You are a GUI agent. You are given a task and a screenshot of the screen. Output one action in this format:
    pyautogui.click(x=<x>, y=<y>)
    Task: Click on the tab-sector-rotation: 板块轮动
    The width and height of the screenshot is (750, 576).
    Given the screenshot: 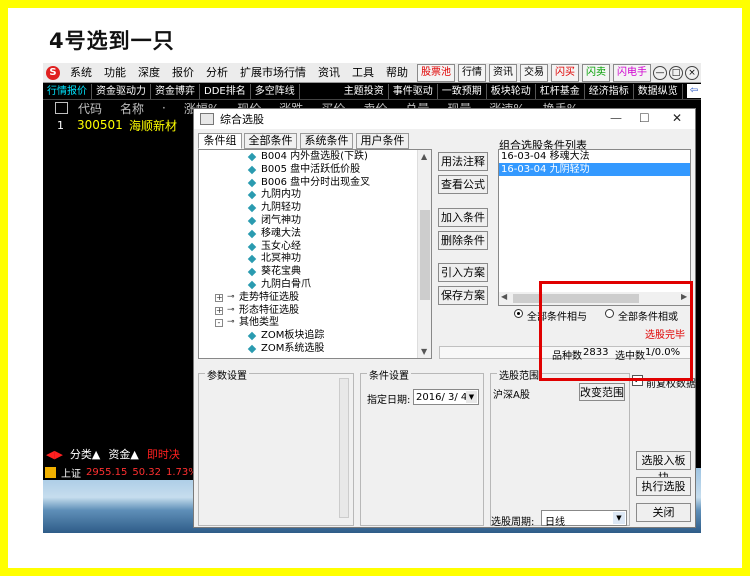 What is the action you would take?
    pyautogui.click(x=511, y=91)
    